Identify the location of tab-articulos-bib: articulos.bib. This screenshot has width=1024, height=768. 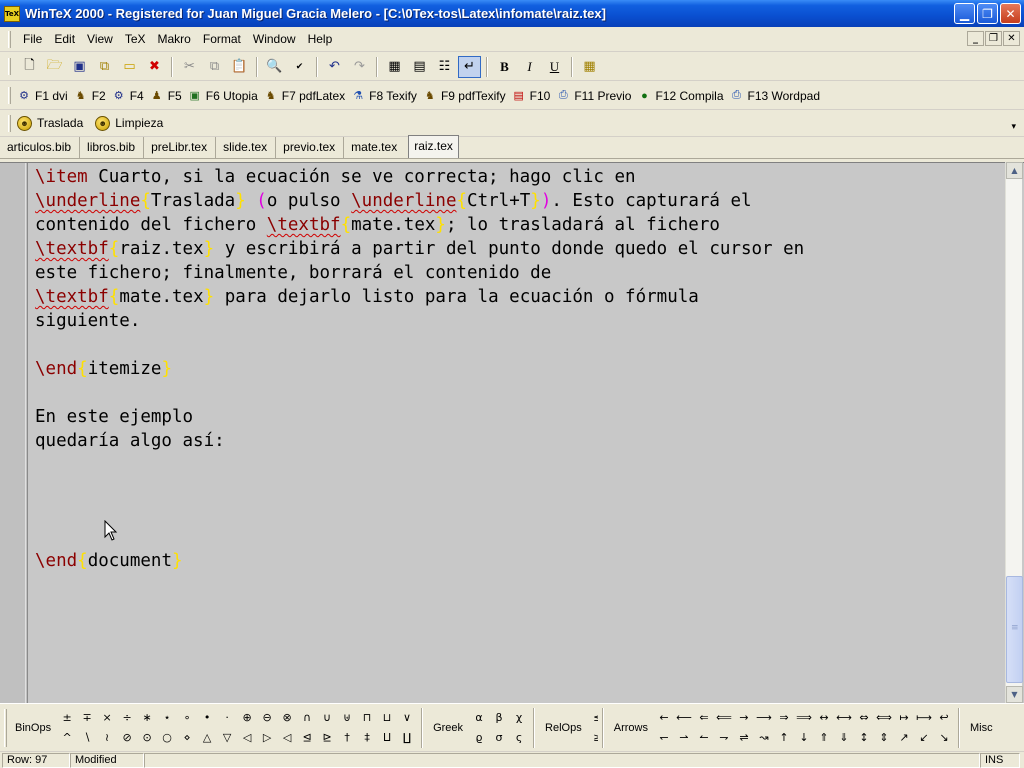
(40, 147).